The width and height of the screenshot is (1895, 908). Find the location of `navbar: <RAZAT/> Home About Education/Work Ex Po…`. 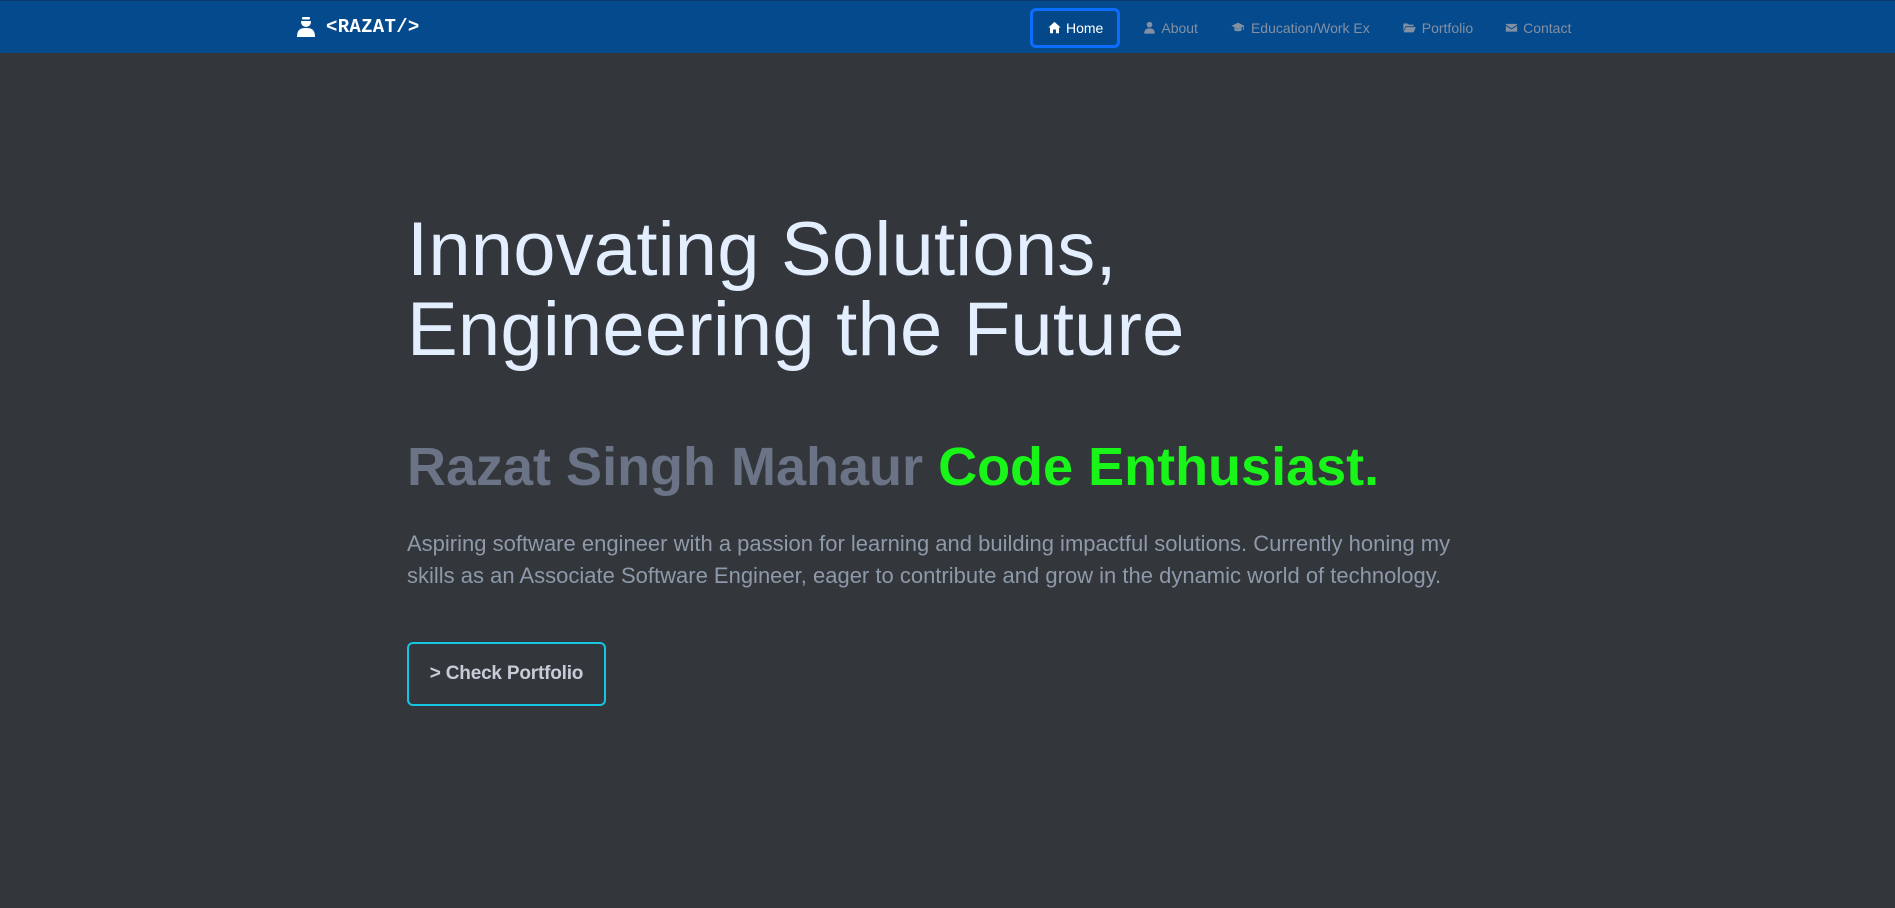

navbar: <RAZAT/> Home About Education/Work Ex Po… is located at coordinates (947, 26).